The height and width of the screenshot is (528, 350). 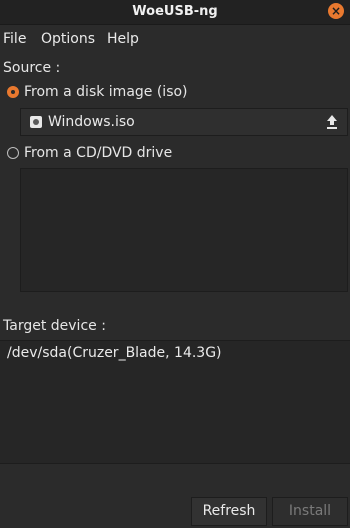 I want to click on iso-file-picker: Windows.iso, so click(x=184, y=122).